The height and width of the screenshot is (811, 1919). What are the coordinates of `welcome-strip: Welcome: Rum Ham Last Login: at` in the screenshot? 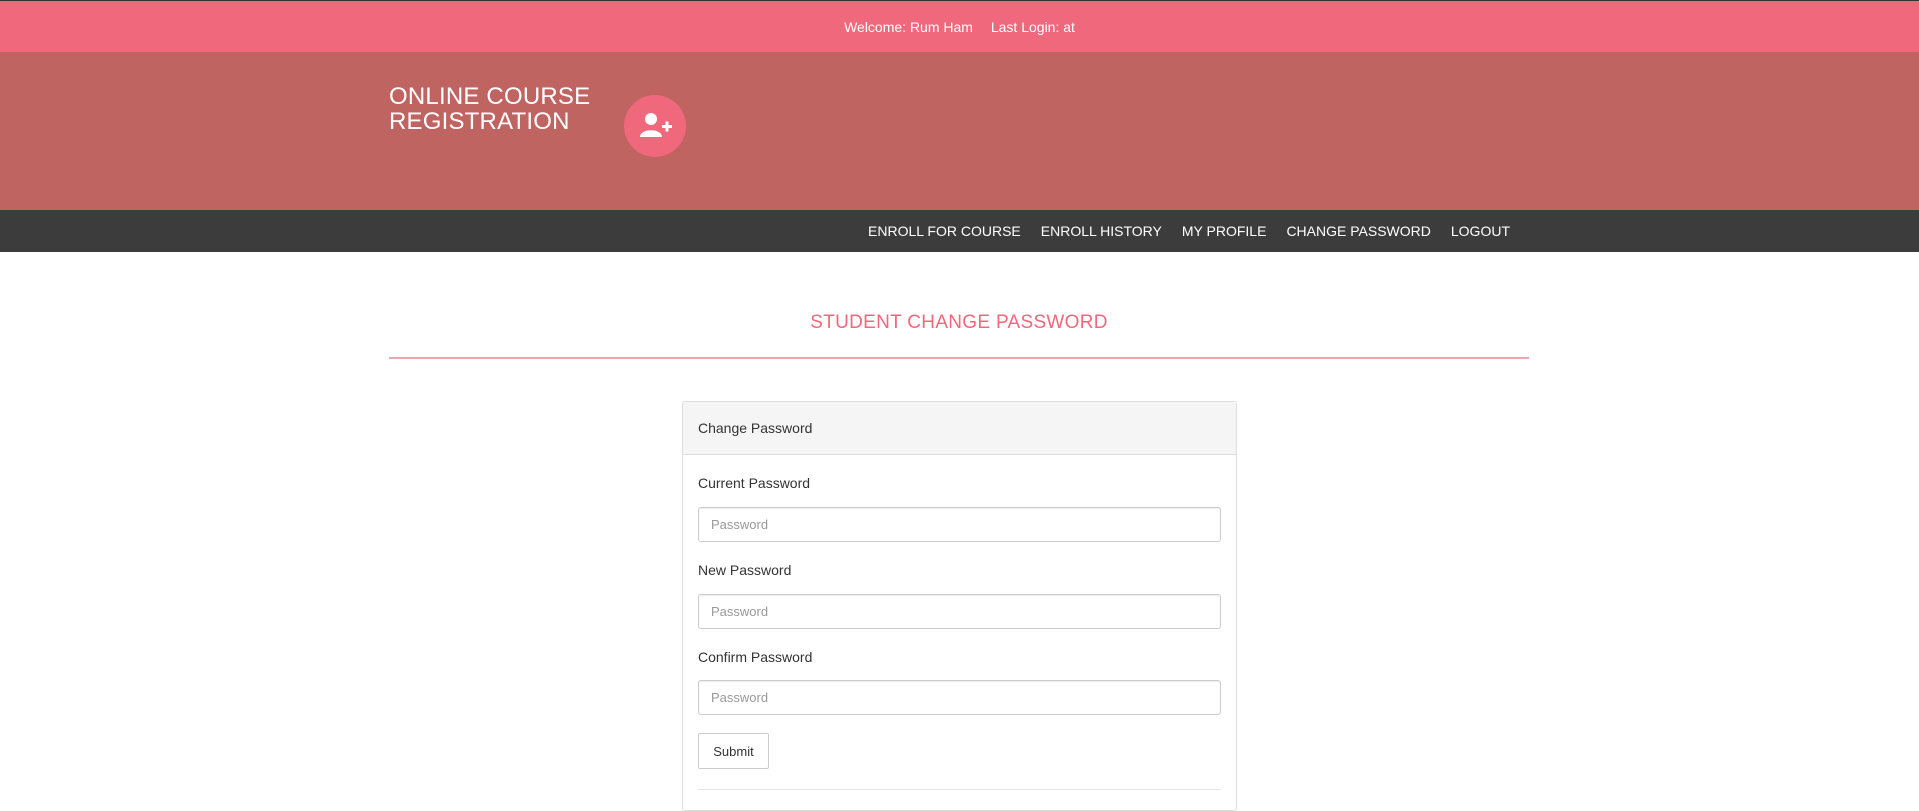 It's located at (959, 27).